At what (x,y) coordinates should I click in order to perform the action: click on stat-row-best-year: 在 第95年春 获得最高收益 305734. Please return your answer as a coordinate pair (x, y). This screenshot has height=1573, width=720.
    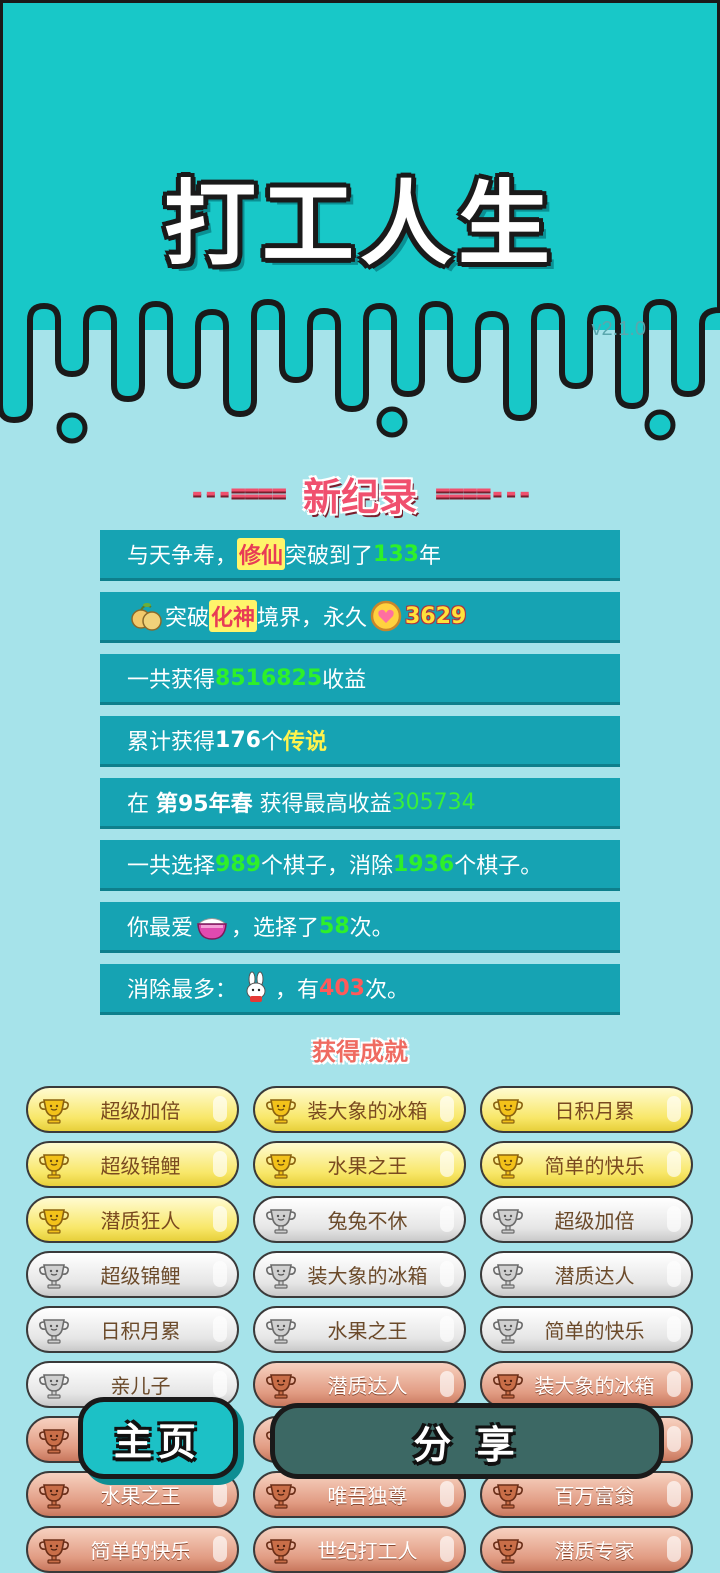
    Looking at the image, I should click on (360, 803).